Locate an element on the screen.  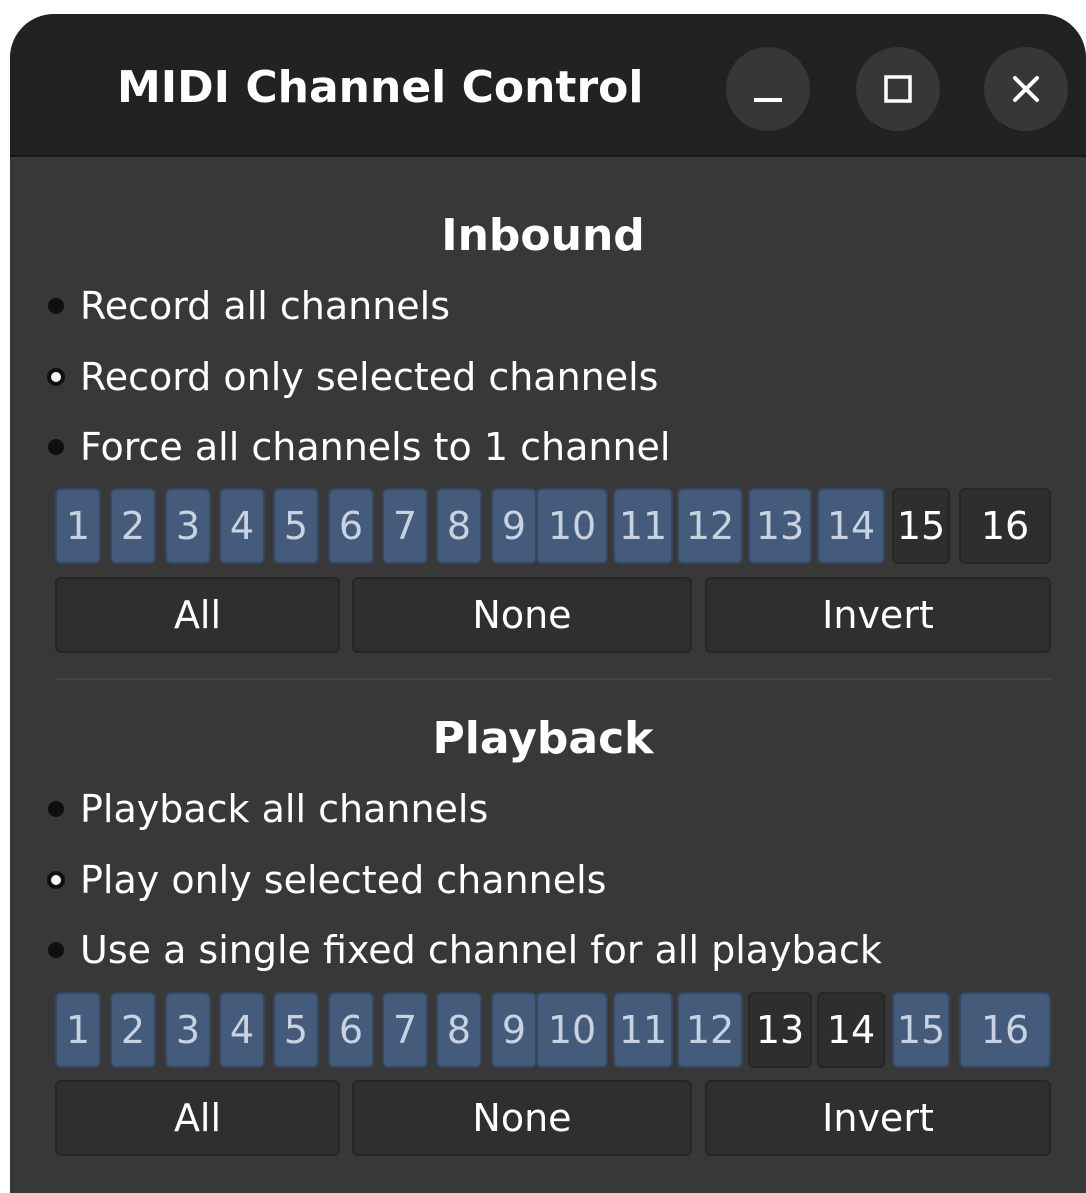
maximize-icon is located at coordinates (898, 89).